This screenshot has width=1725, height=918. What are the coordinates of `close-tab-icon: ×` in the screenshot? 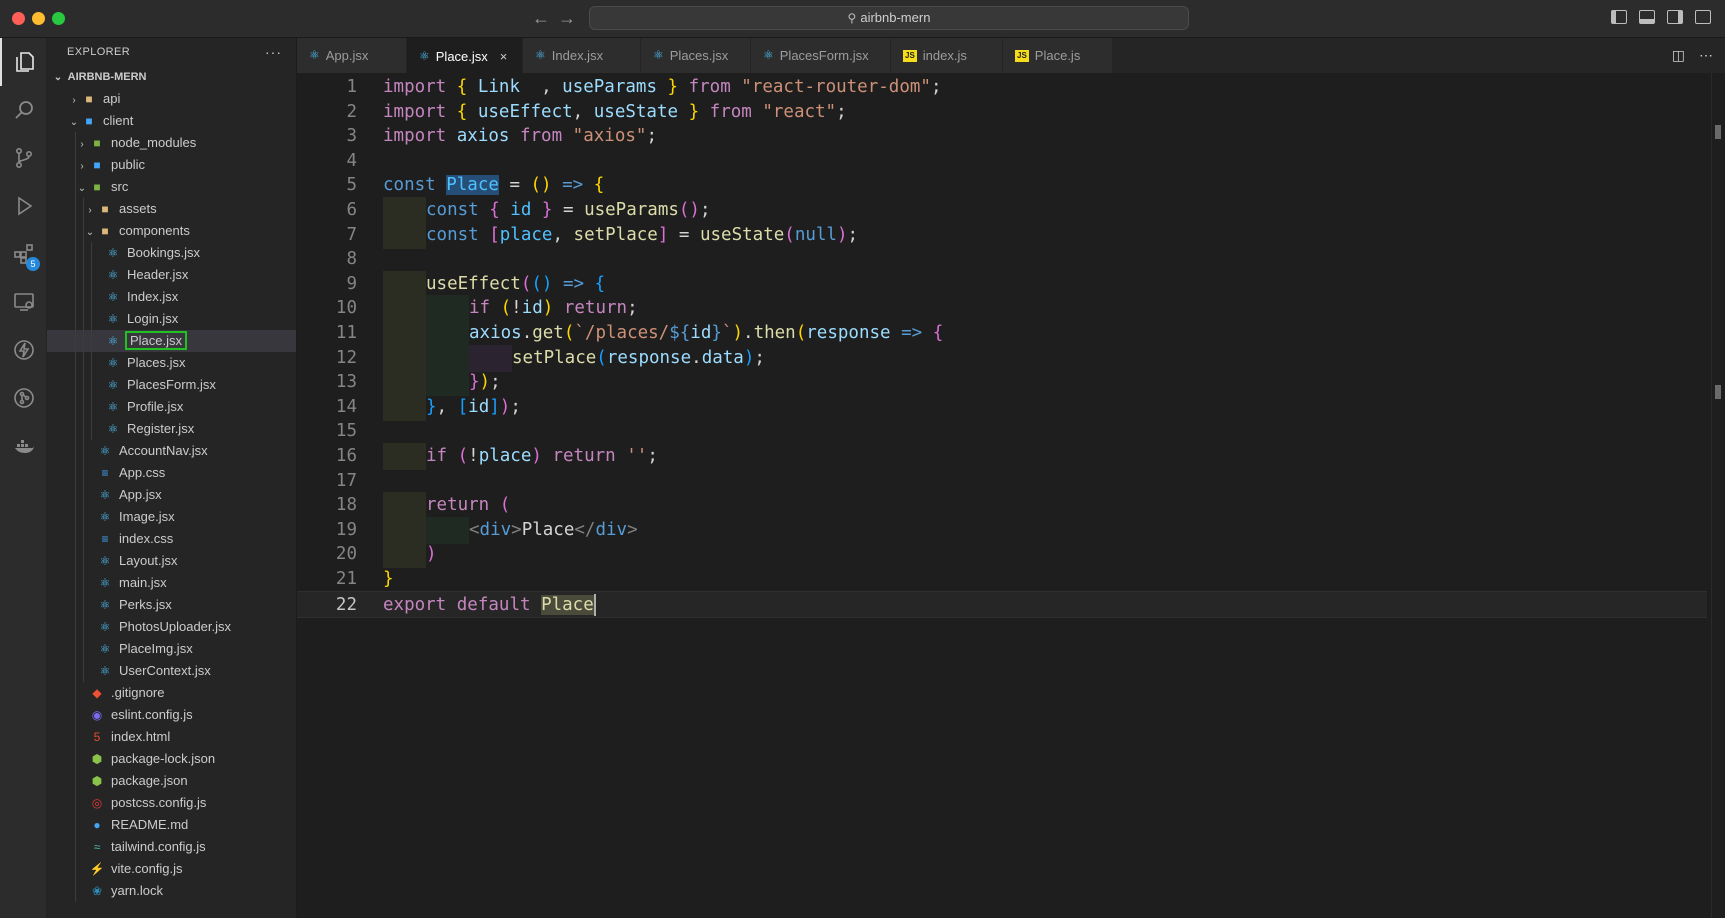 It's located at (504, 56).